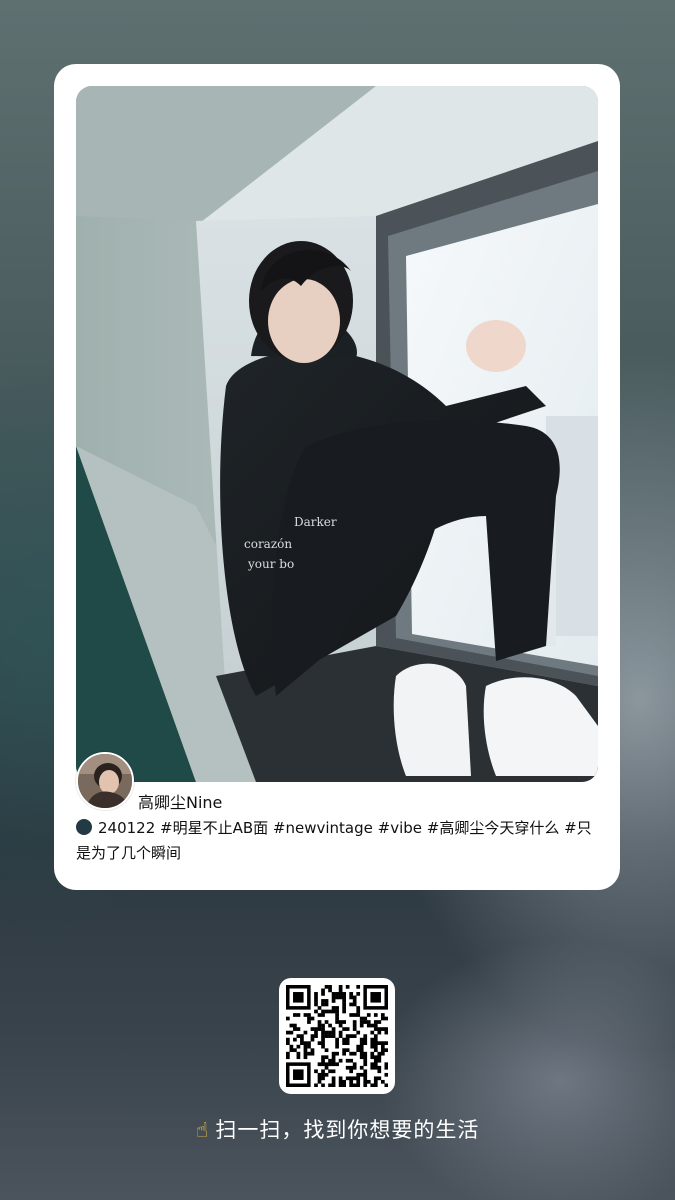 Image resolution: width=675 pixels, height=1200 pixels. Describe the element at coordinates (268, 544) in the screenshot. I see `shirt-print-text: corazón` at that location.